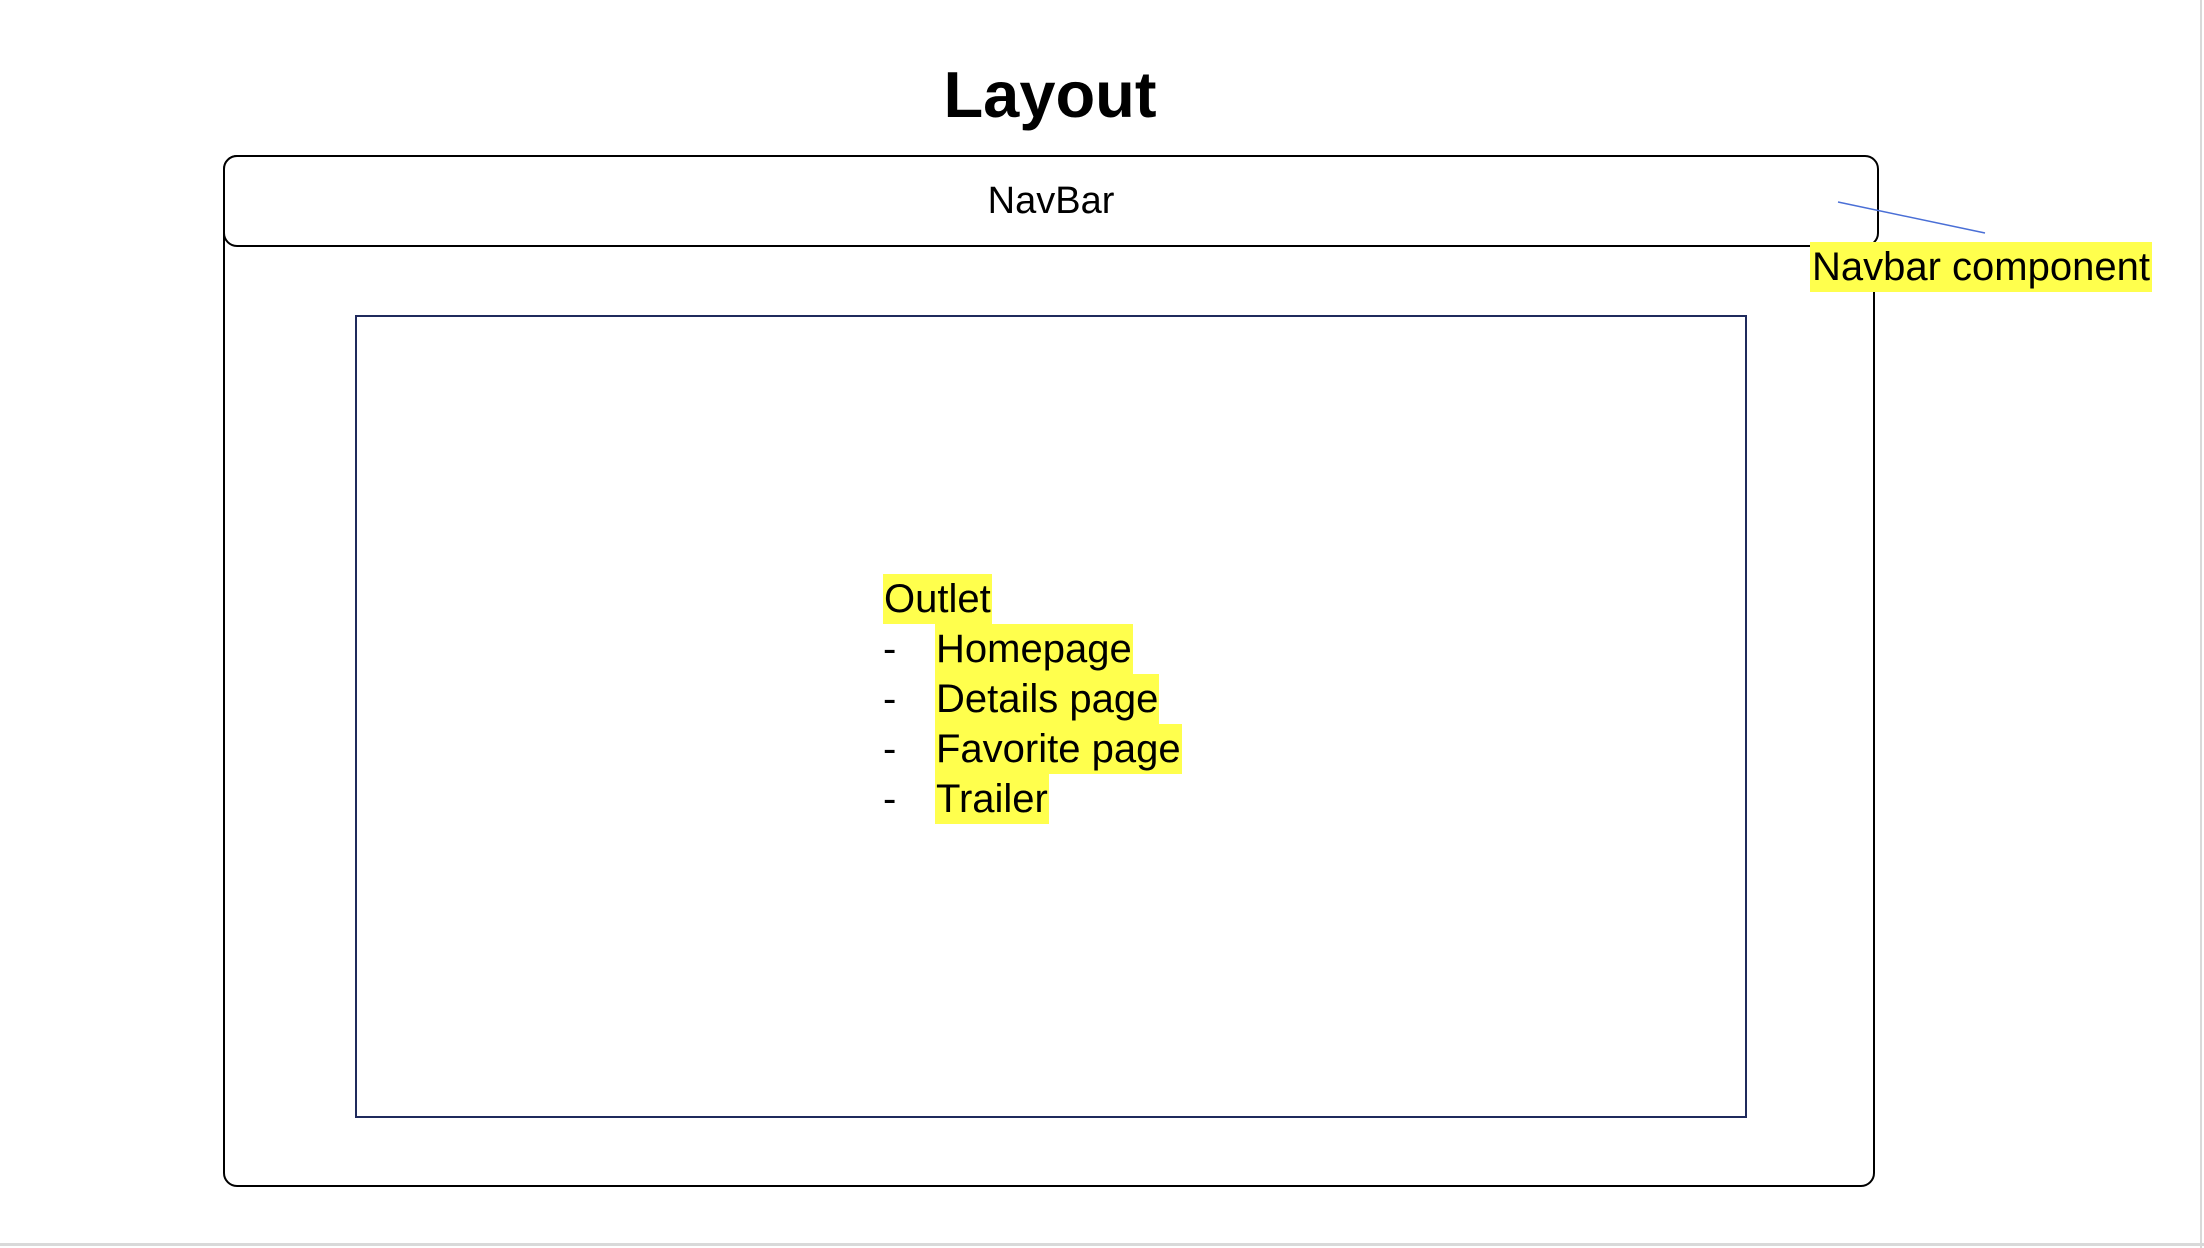 This screenshot has width=2204, height=1248. I want to click on outlet-item-details-page: Details page, so click(1047, 699).